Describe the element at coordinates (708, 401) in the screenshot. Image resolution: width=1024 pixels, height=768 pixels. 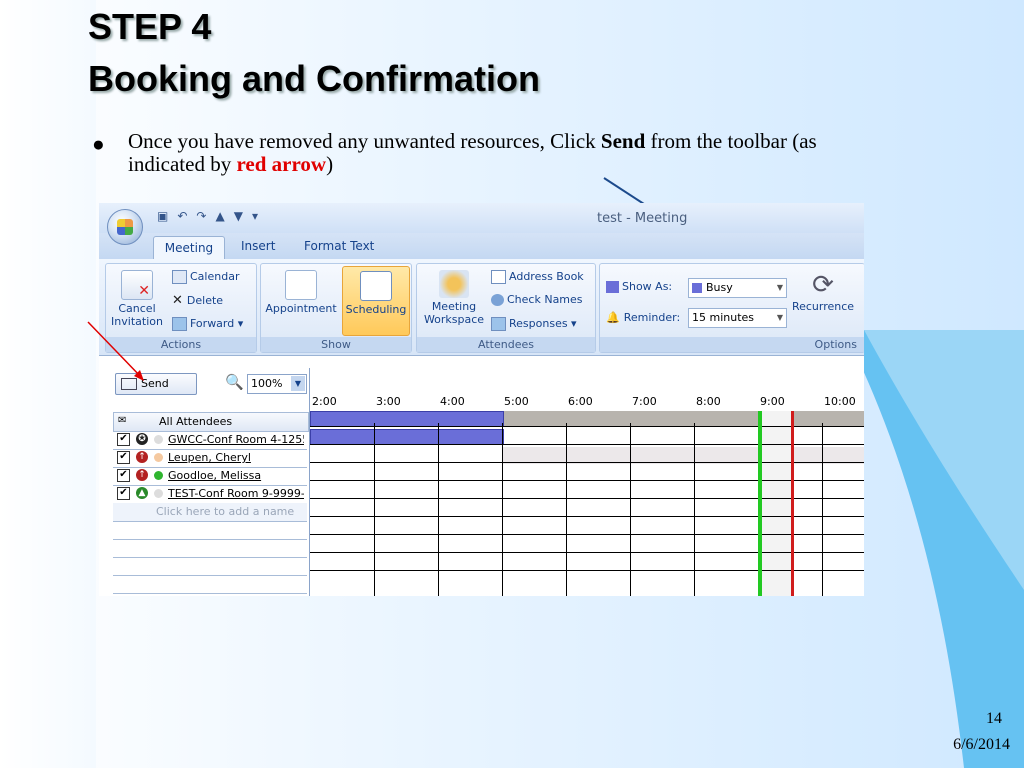
I see `hour-label: 8:00` at that location.